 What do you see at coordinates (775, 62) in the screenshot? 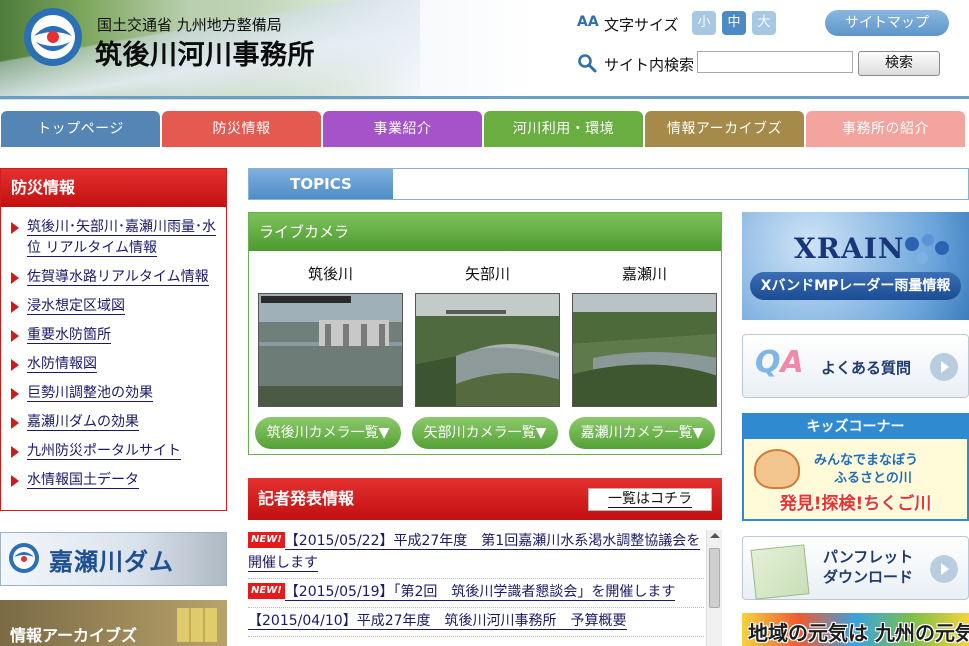
I see `search-input` at bounding box center [775, 62].